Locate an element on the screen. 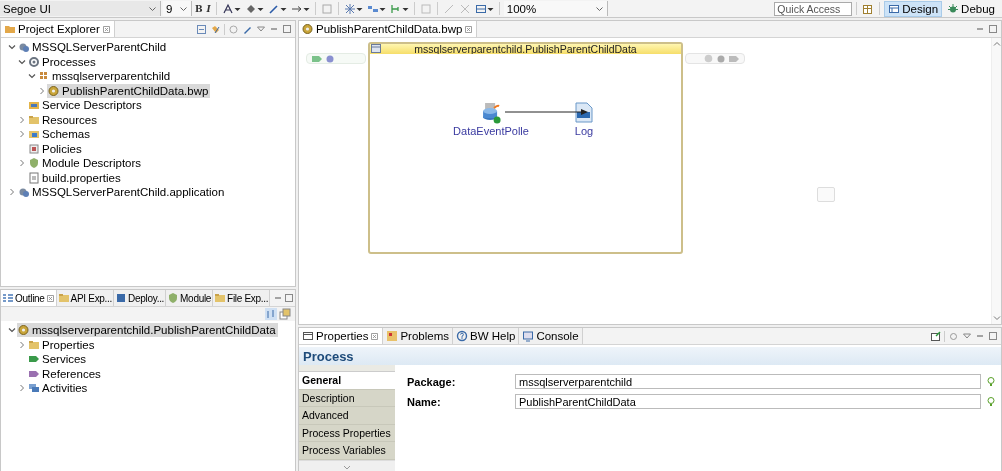 The image size is (1002, 471). format-button: B is located at coordinates (199, 8).